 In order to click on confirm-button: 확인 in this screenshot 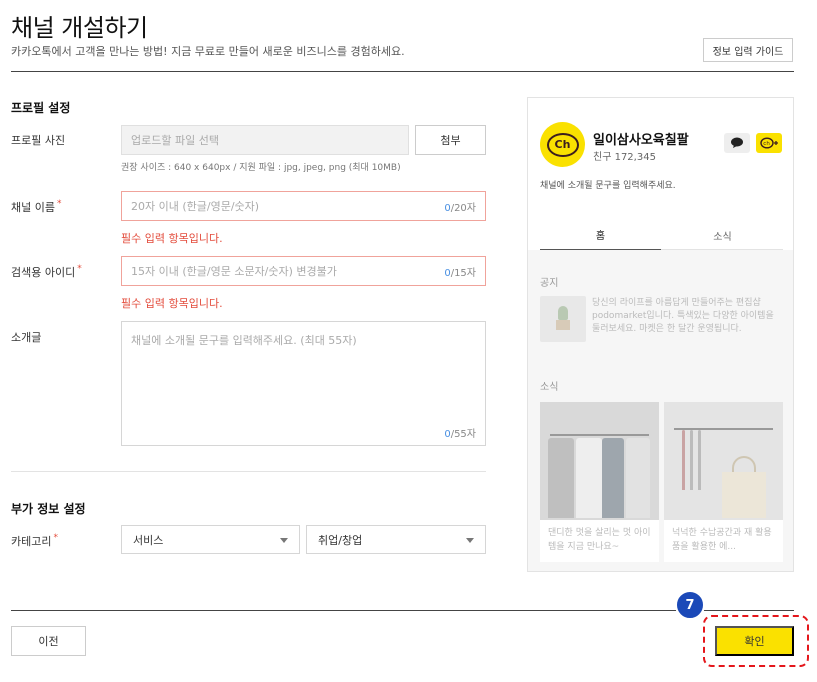, I will do `click(754, 641)`.